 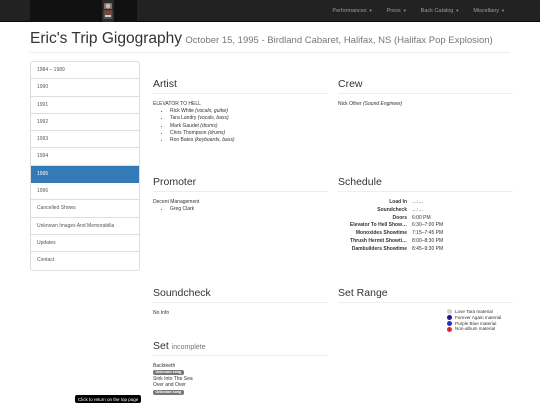 What do you see at coordinates (85, 260) in the screenshot?
I see `sidebar-item-contact: Contact` at bounding box center [85, 260].